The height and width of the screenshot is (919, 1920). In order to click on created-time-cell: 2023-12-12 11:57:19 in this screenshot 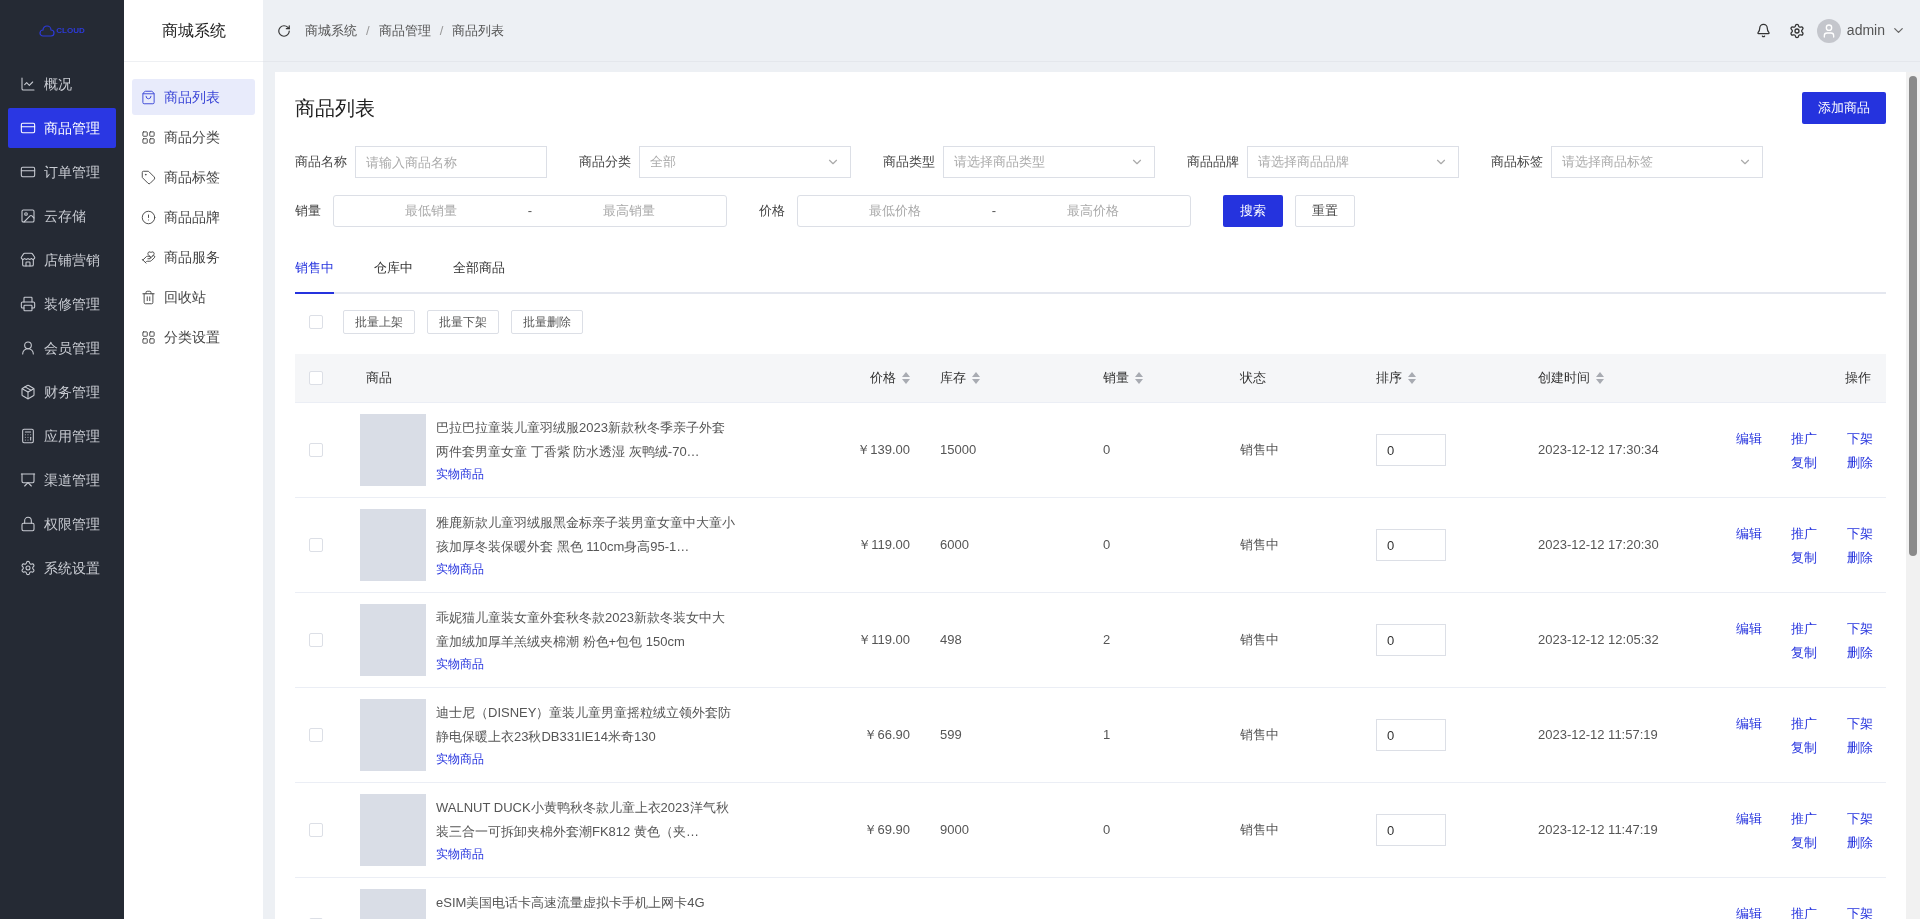, I will do `click(1598, 735)`.